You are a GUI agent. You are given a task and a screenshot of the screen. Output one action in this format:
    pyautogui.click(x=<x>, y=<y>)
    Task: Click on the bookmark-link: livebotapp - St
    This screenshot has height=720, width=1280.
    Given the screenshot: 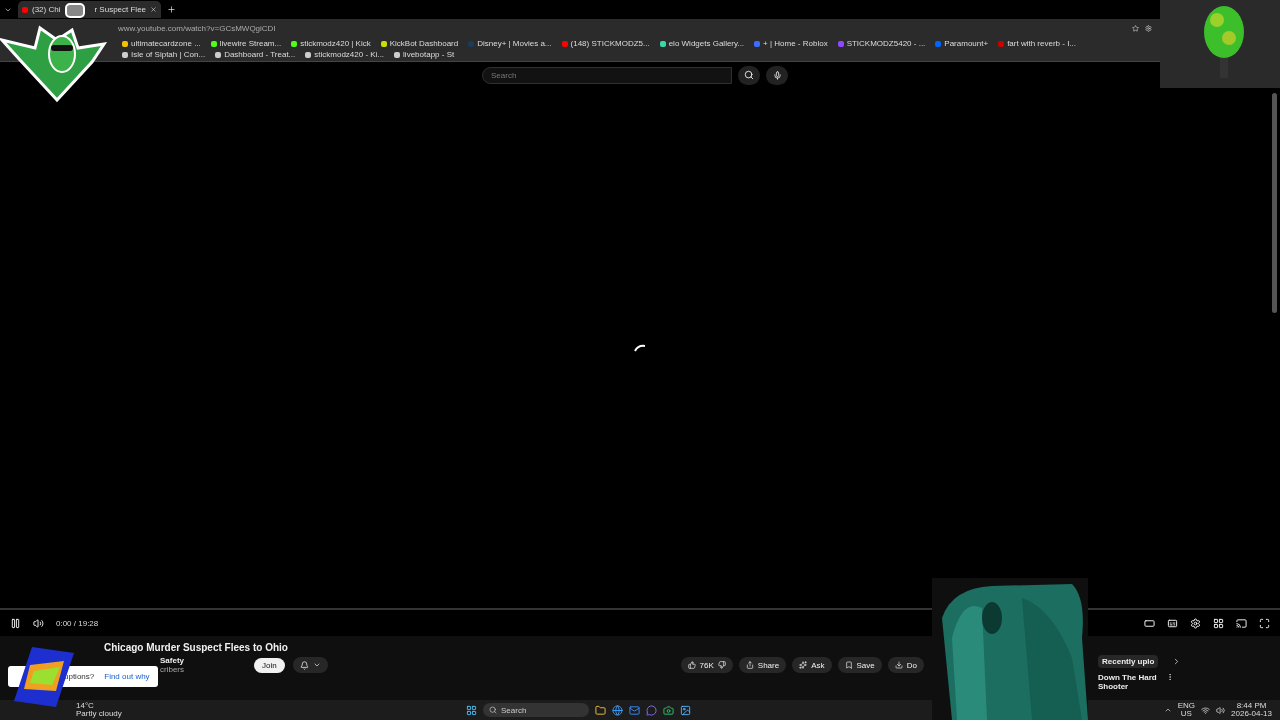 What is the action you would take?
    pyautogui.click(x=424, y=54)
    